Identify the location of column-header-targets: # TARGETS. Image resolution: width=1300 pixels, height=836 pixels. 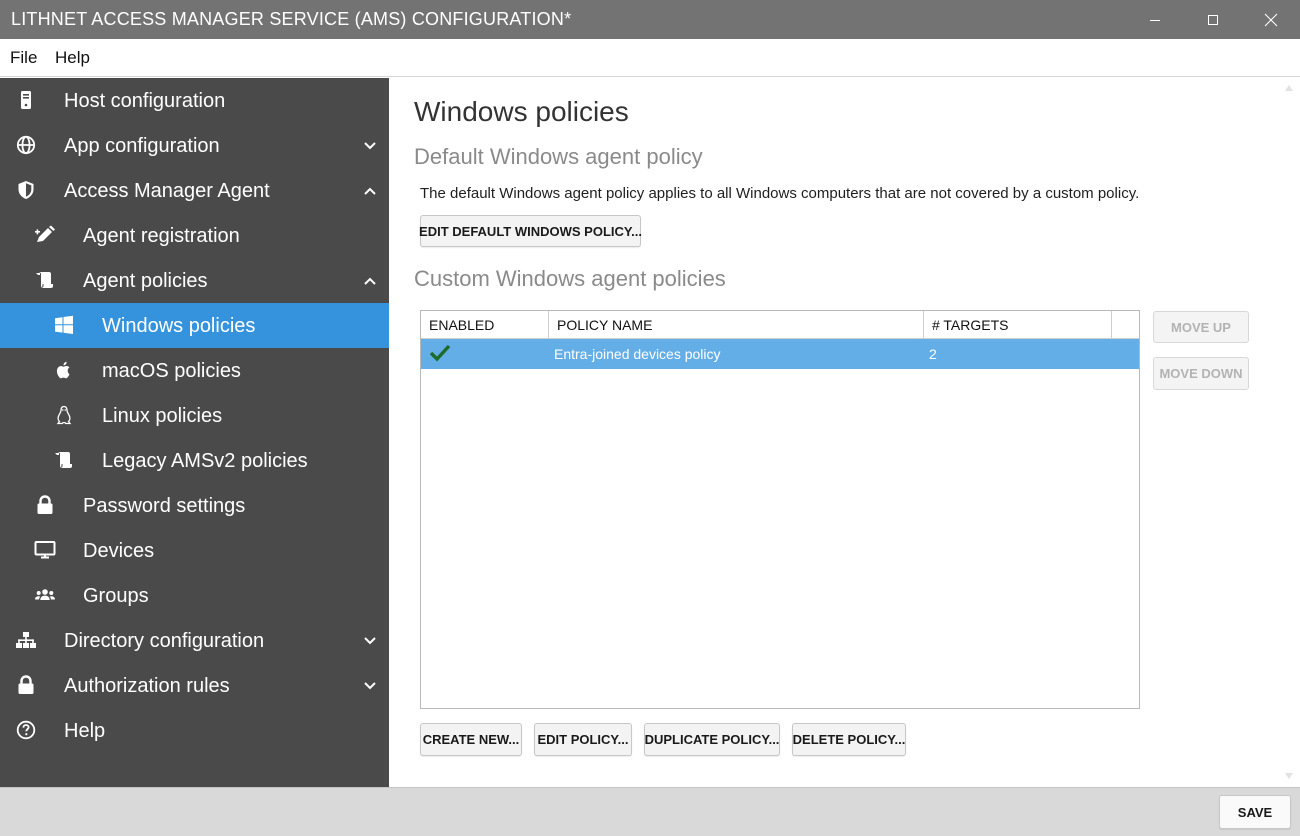
(1018, 325).